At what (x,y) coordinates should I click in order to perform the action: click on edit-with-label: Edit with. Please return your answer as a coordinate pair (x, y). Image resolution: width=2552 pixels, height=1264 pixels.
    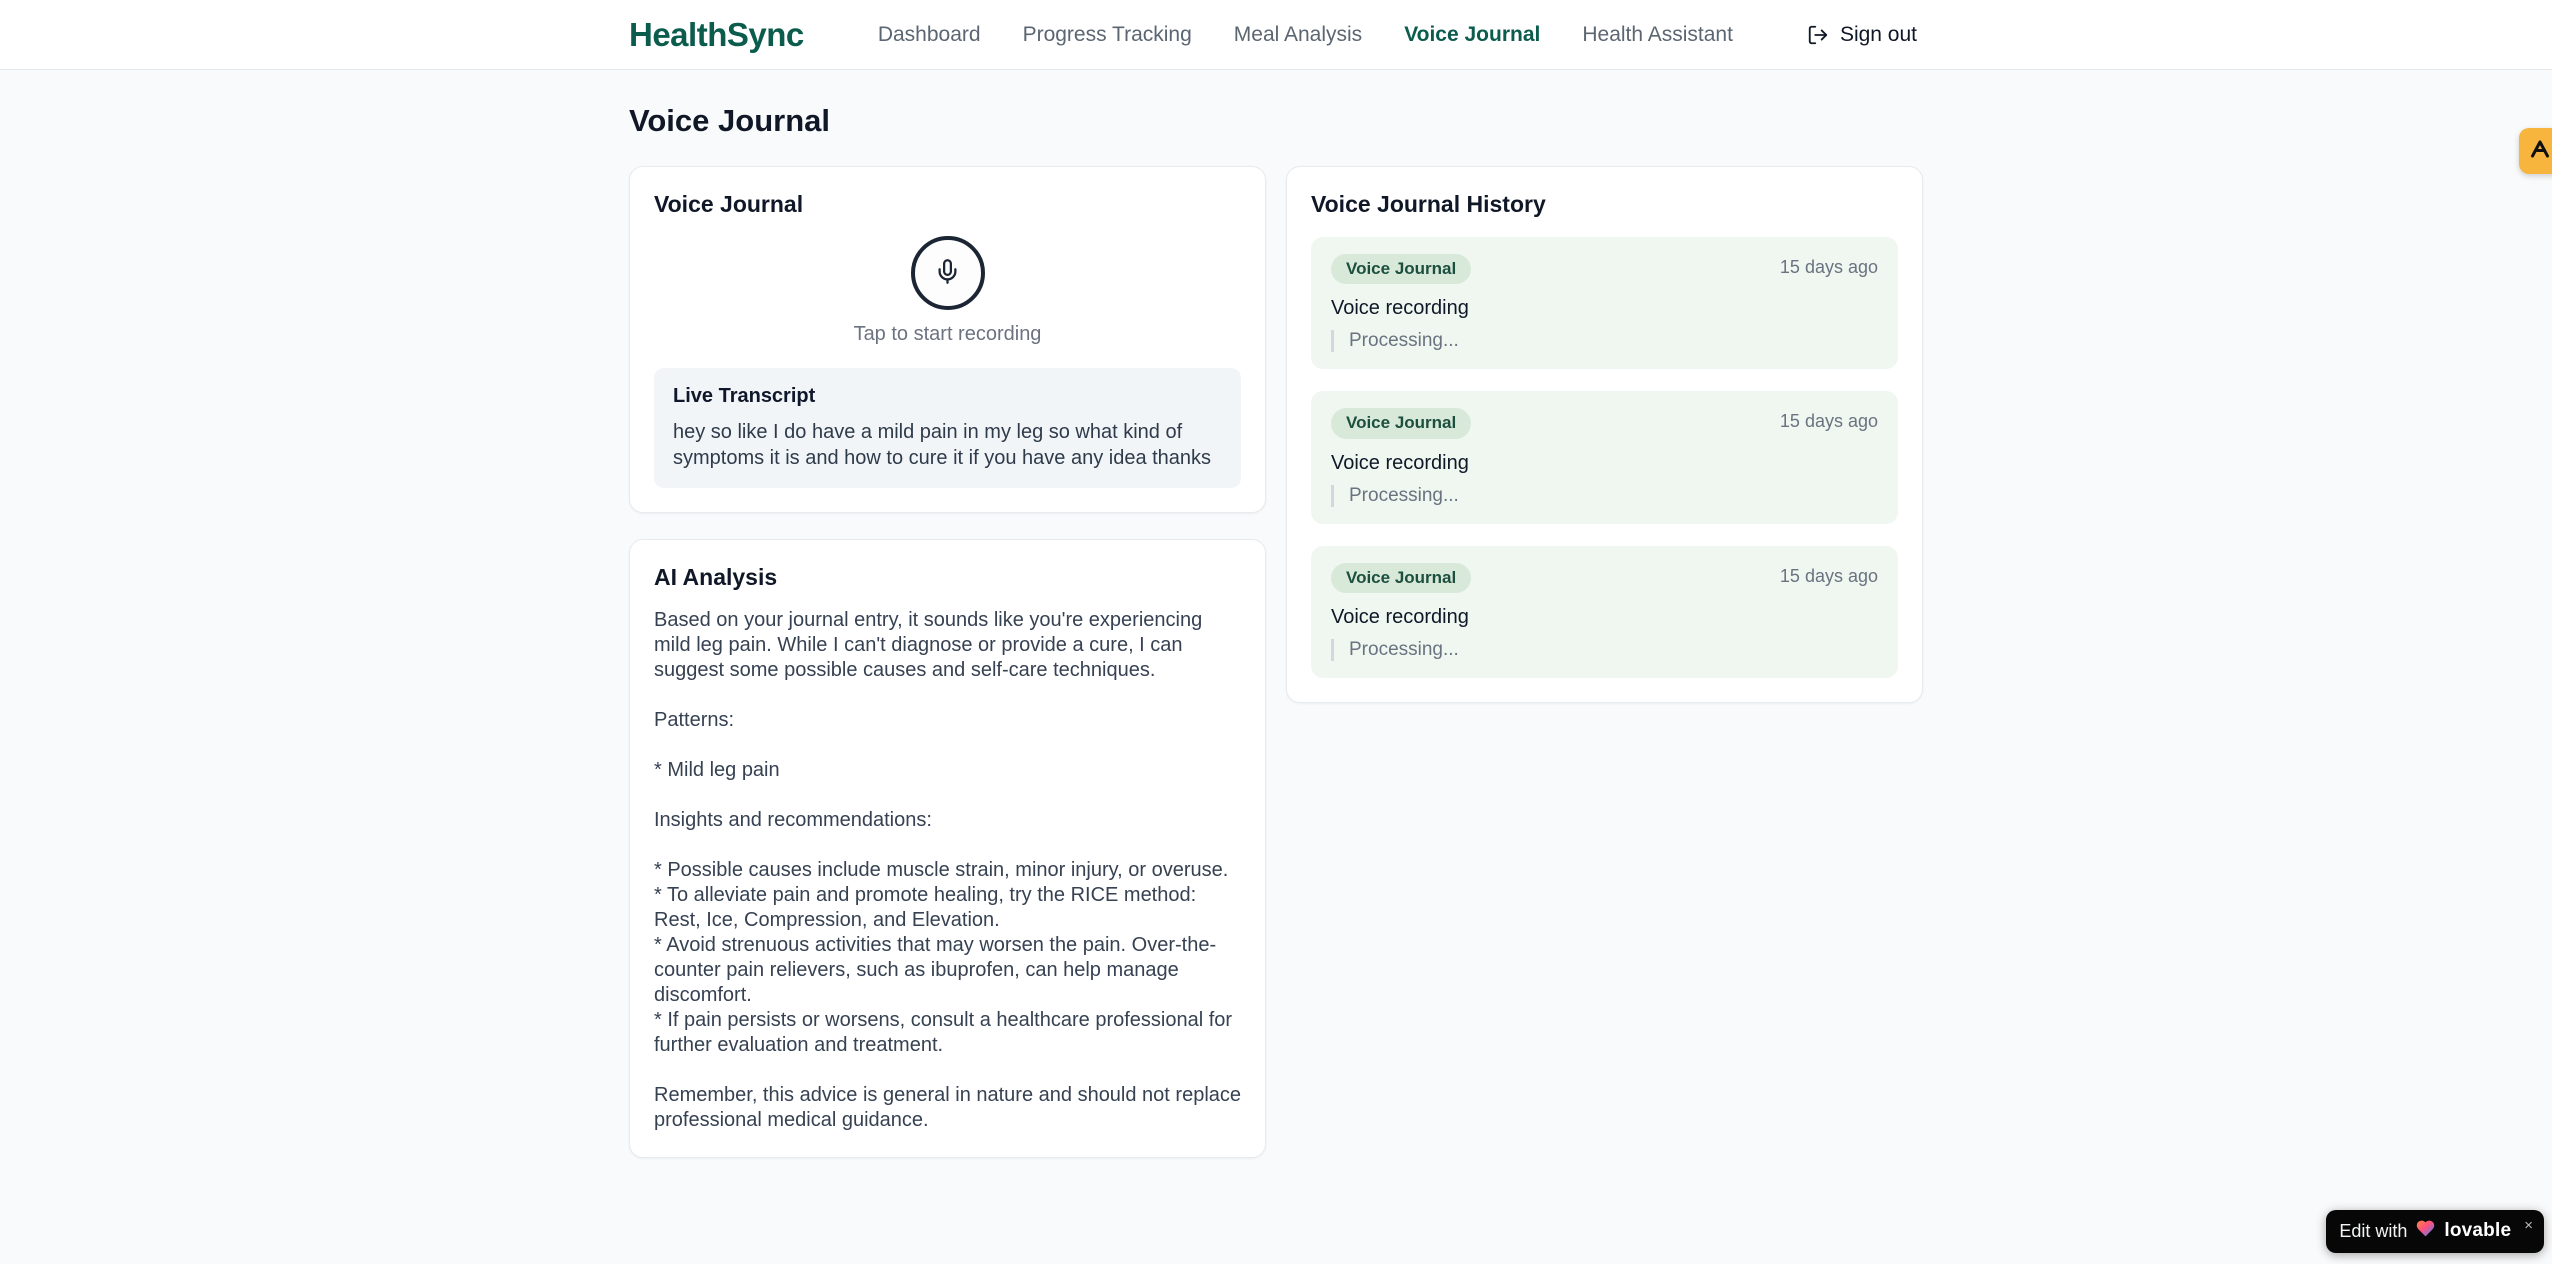
    Looking at the image, I should click on (2373, 1230).